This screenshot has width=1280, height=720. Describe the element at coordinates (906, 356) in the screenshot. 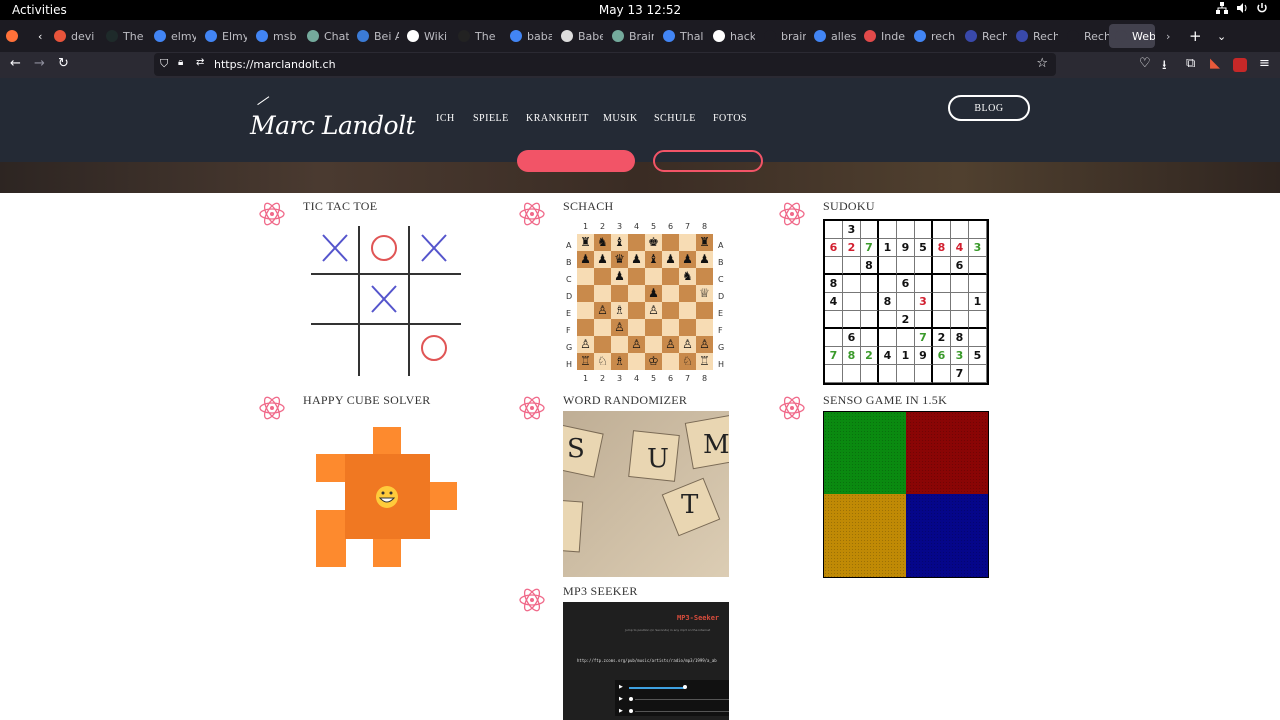

I see `sudoku-cell: 1` at that location.